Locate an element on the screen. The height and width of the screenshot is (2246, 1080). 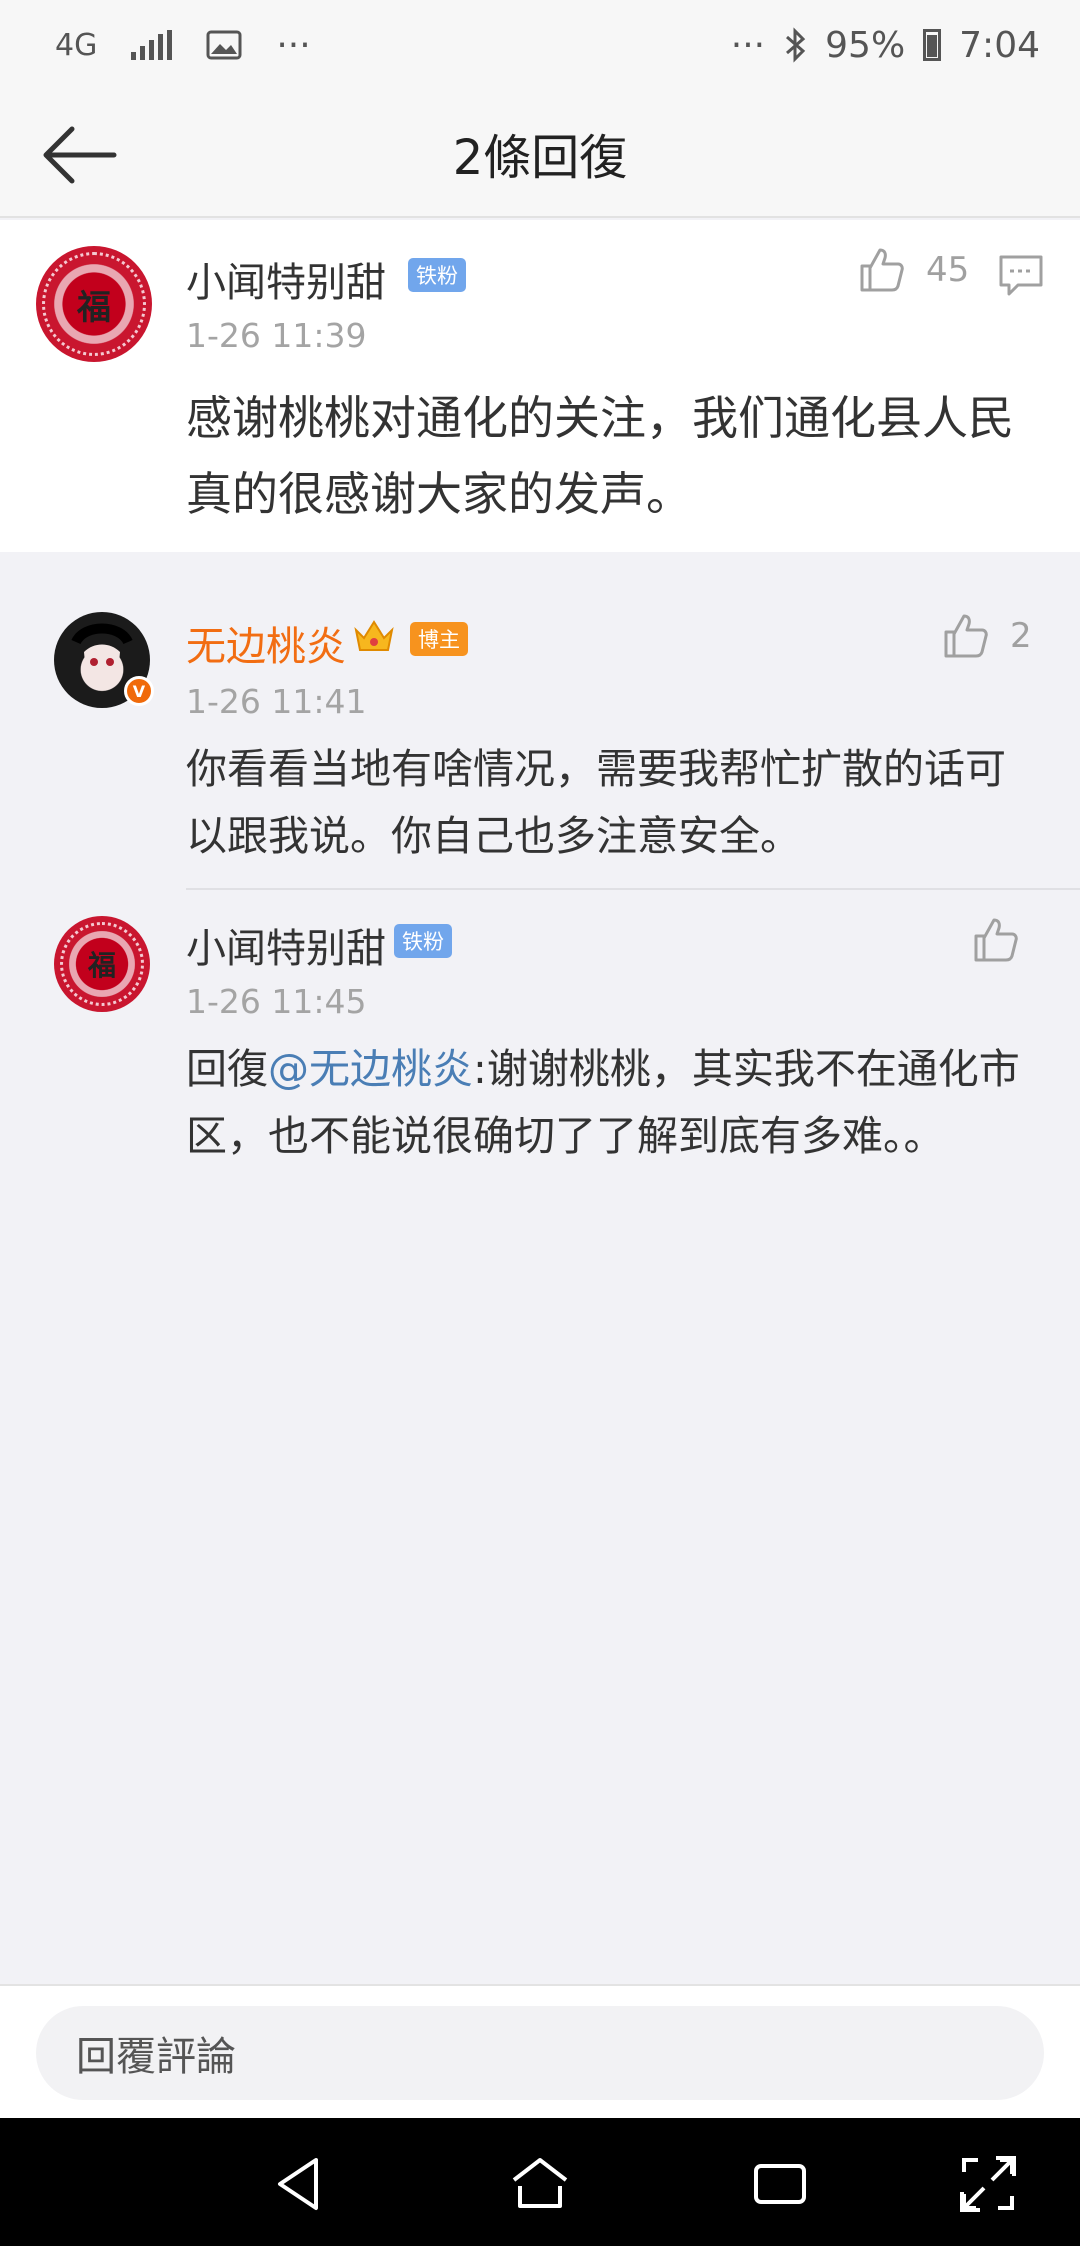
signal-icon is located at coordinates (152, 45).